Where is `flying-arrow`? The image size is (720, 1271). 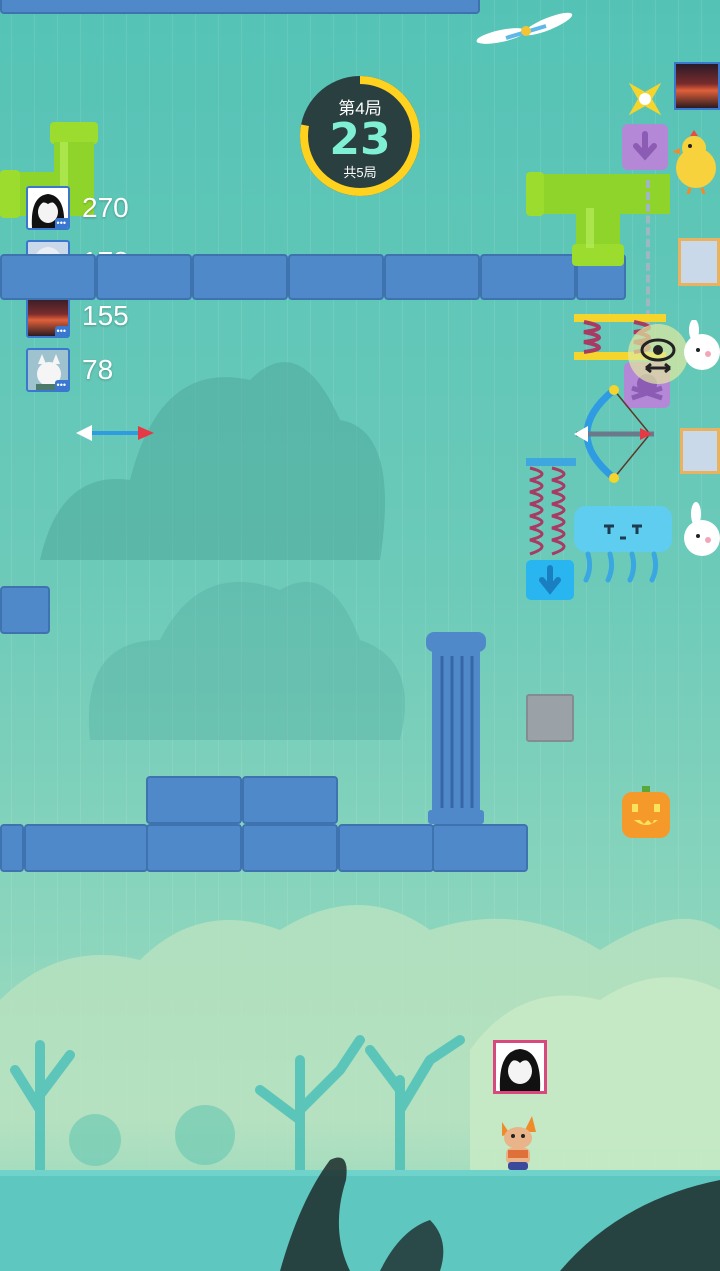 flying-arrow is located at coordinates (115, 433).